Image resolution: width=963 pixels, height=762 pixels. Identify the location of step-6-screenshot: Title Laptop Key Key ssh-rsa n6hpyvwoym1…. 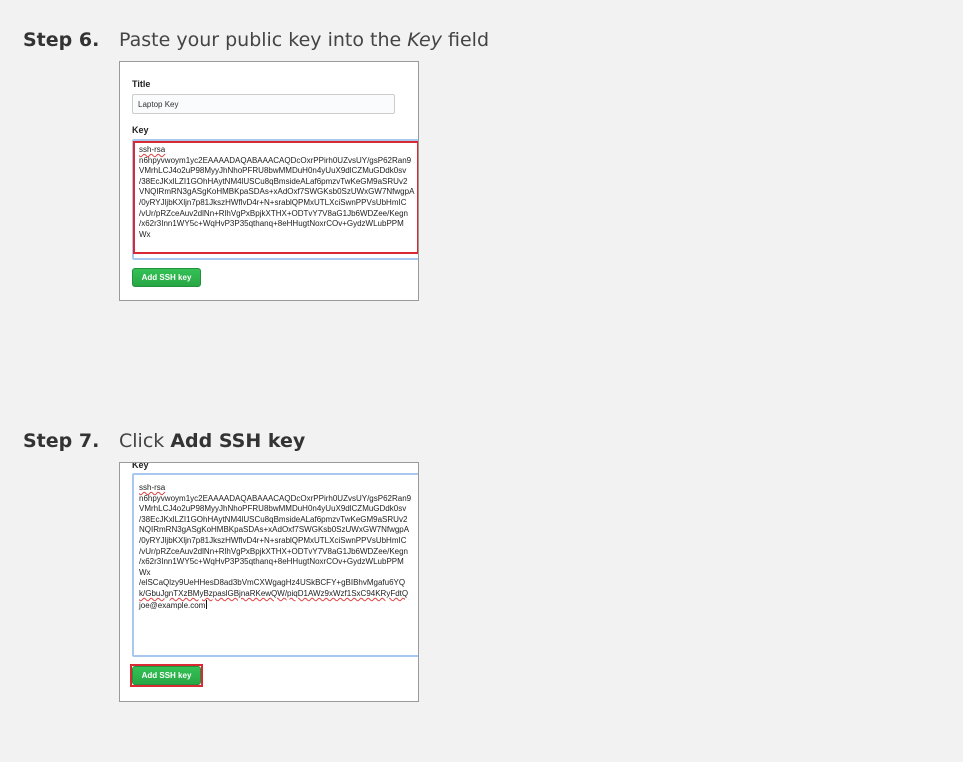
(269, 181).